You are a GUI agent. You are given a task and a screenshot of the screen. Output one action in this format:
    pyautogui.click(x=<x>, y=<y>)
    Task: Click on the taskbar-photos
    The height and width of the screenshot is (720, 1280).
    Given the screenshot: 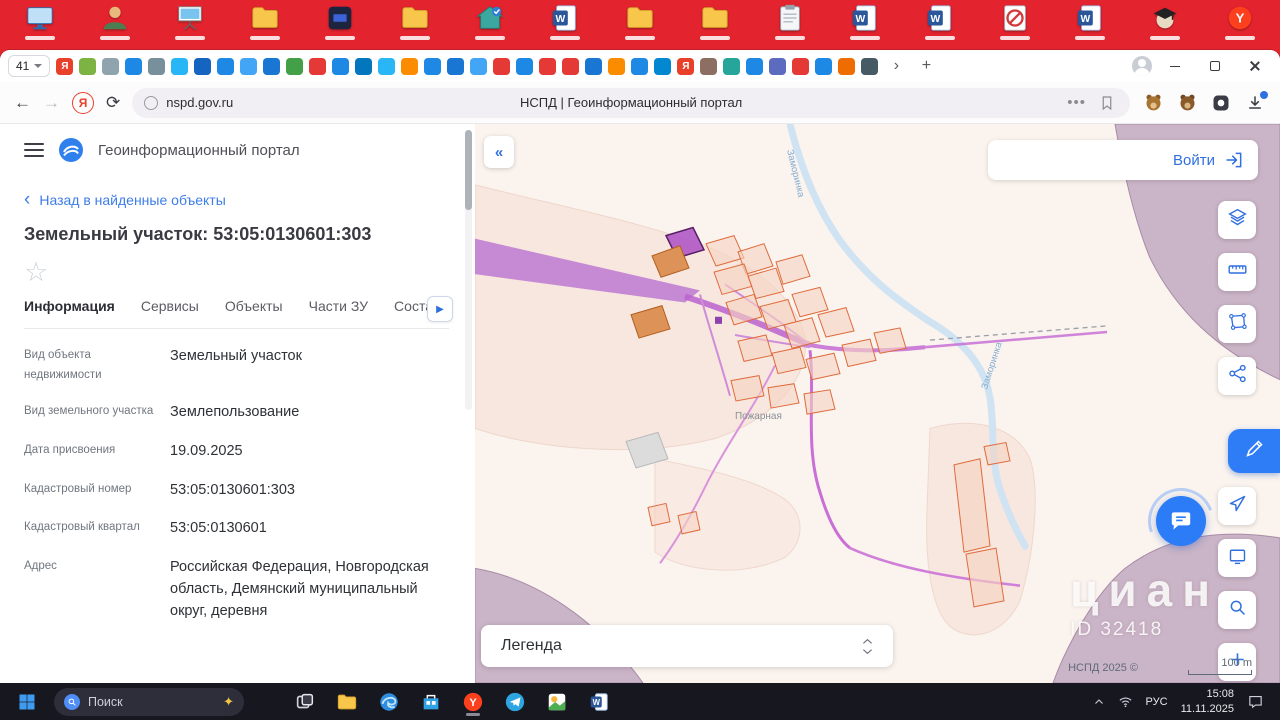 What is the action you would take?
    pyautogui.click(x=557, y=702)
    